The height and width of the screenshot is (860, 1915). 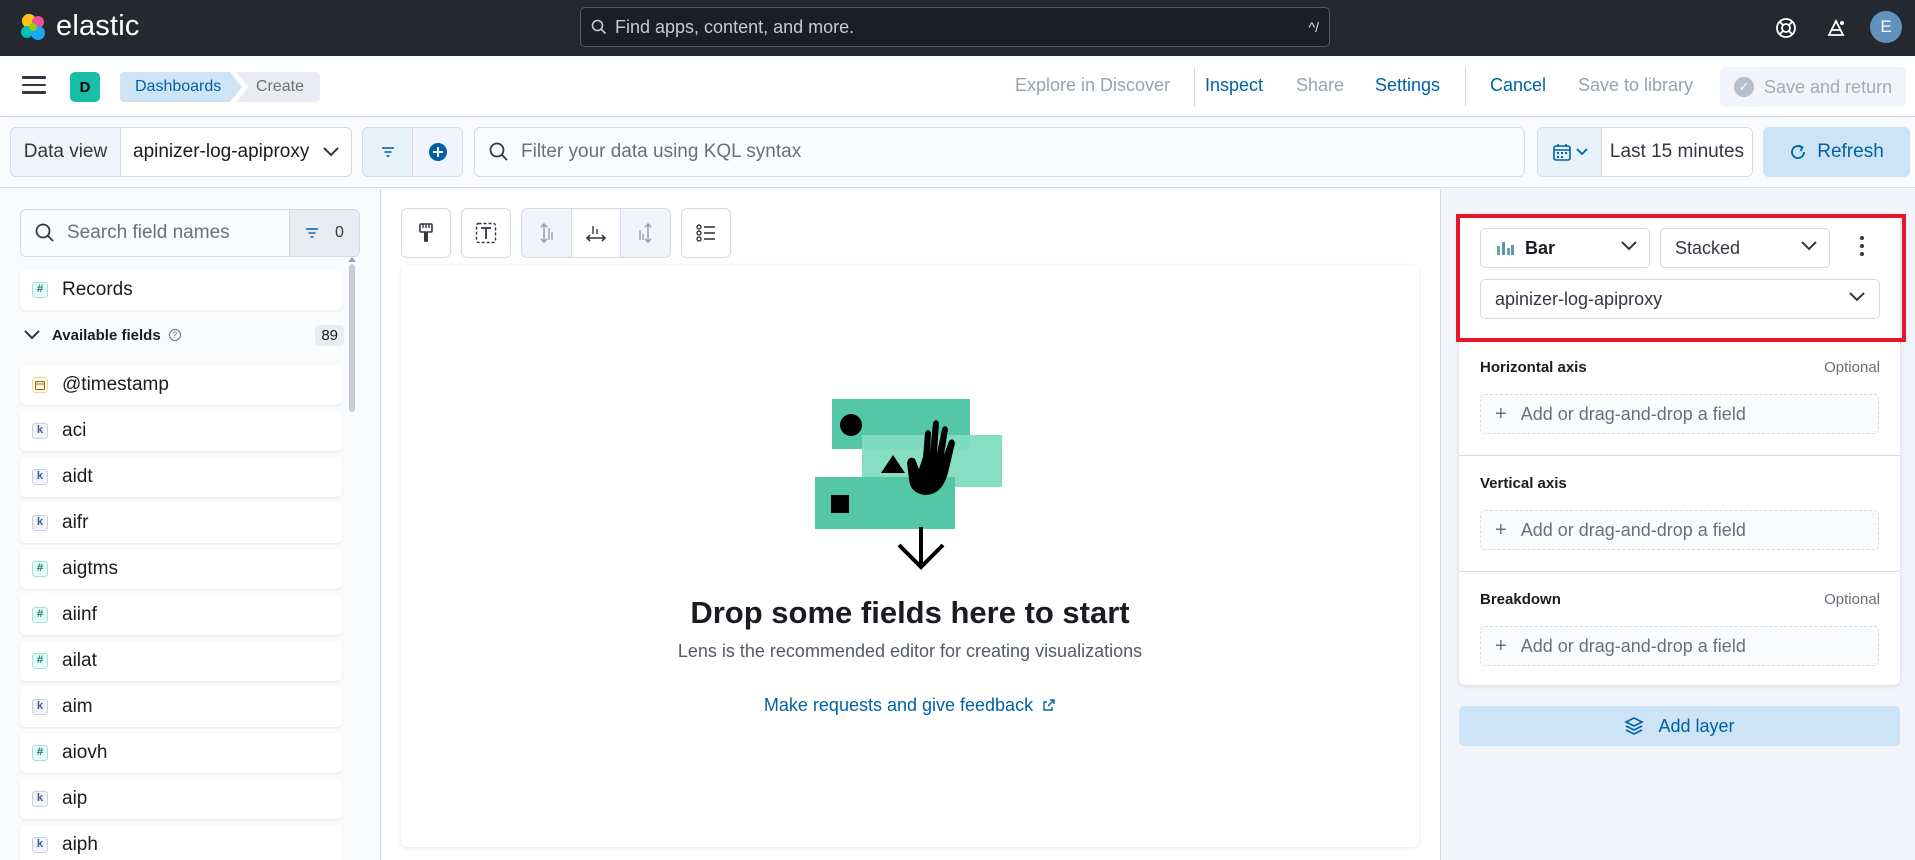 What do you see at coordinates (174, 335) in the screenshot?
I see `info-icon: ?` at bounding box center [174, 335].